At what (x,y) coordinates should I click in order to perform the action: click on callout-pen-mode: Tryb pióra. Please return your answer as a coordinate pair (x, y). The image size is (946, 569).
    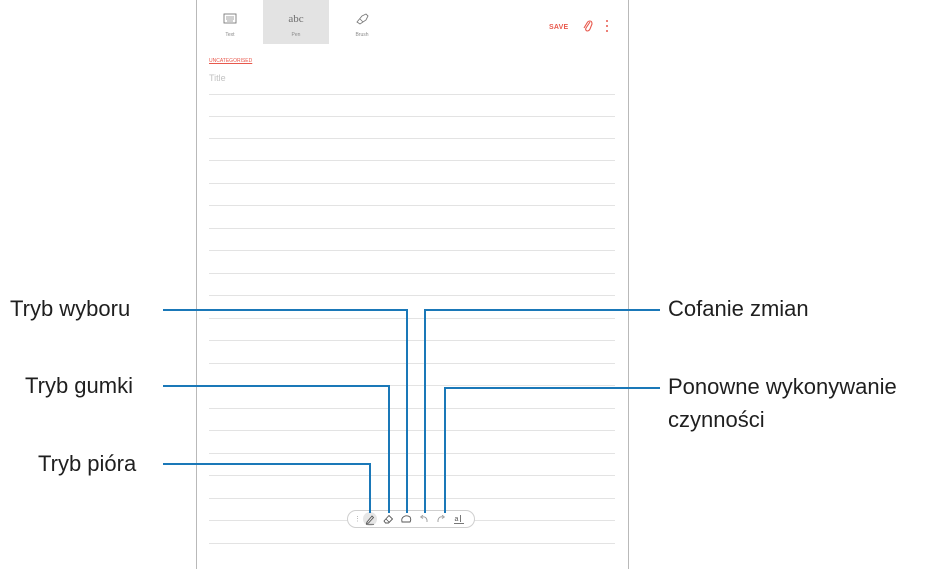
    Looking at the image, I should click on (87, 463).